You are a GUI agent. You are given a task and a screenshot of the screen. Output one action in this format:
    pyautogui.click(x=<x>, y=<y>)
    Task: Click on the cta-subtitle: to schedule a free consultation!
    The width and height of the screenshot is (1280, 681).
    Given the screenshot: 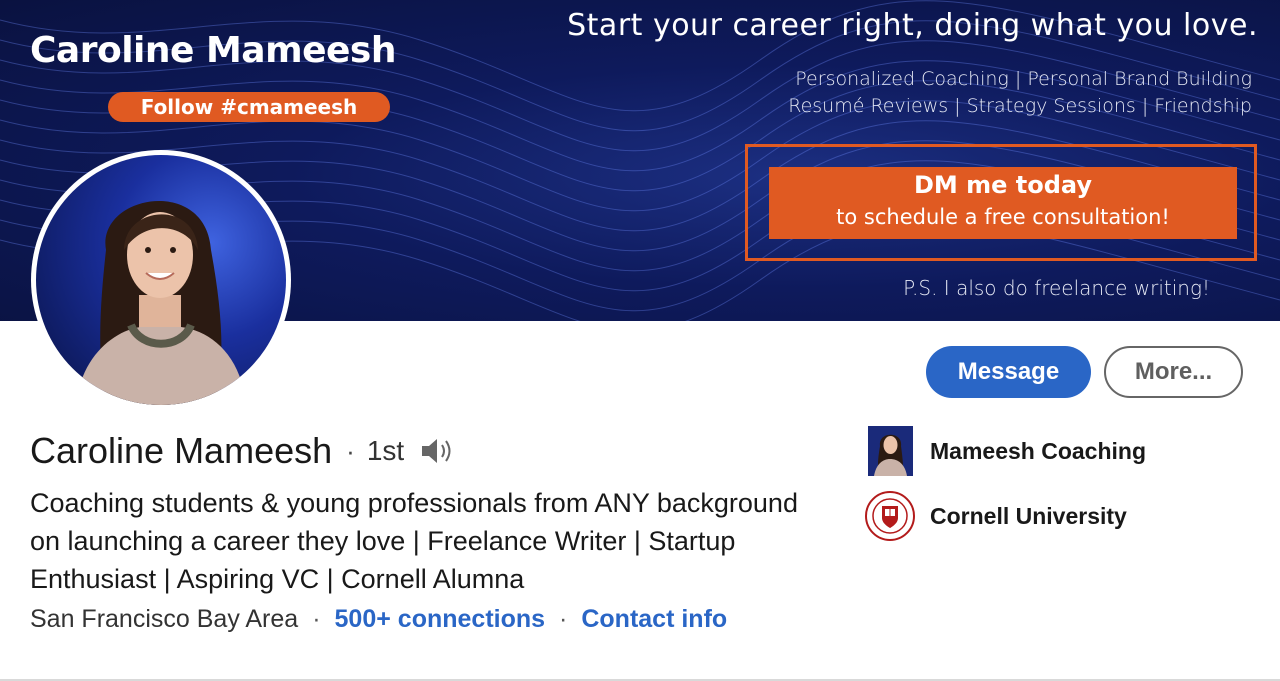 What is the action you would take?
    pyautogui.click(x=1003, y=217)
    